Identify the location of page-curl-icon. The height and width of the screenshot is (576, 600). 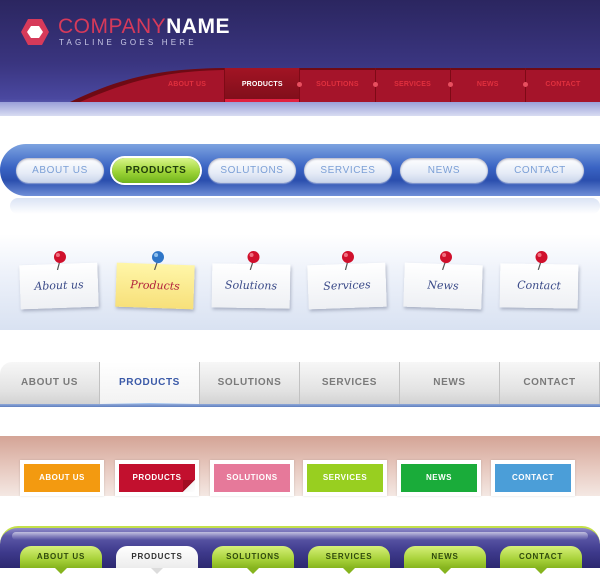
(189, 486).